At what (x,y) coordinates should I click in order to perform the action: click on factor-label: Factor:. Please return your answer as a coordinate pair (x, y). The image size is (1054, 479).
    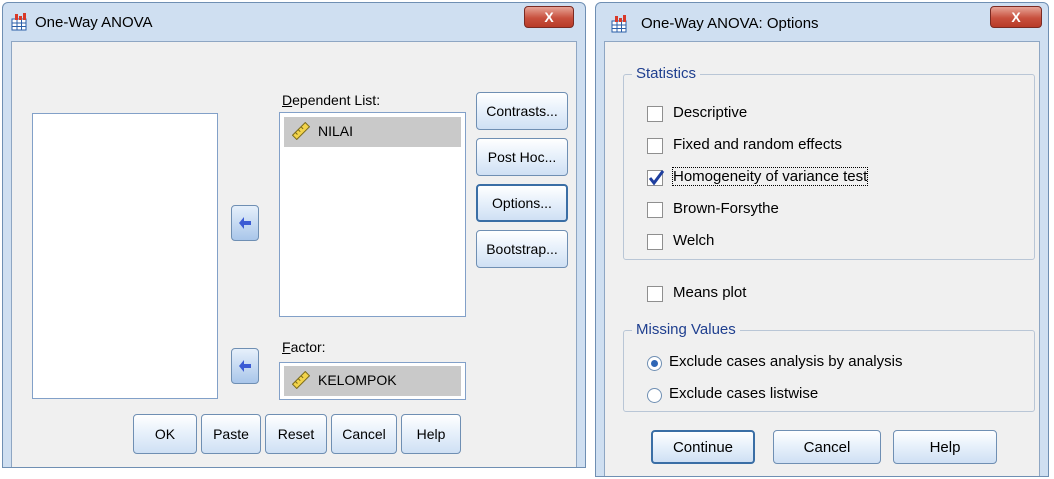
    Looking at the image, I should click on (304, 347).